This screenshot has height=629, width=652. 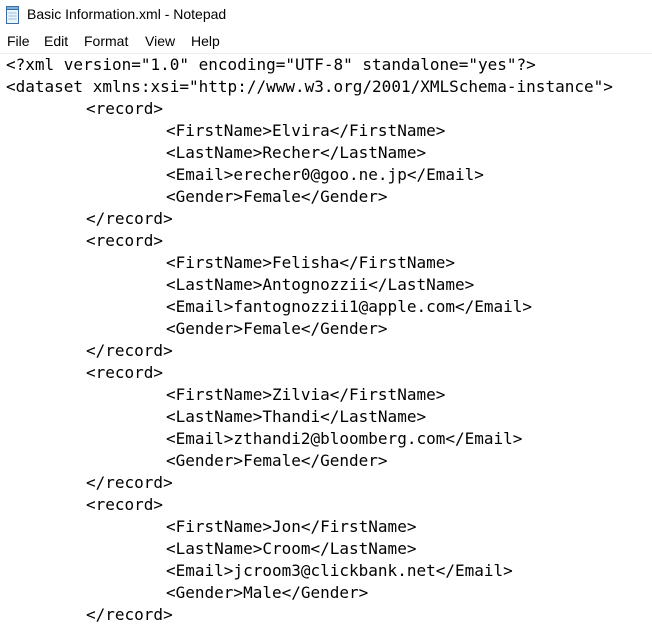 What do you see at coordinates (320, 284) in the screenshot?
I see `text-line: <LastName>Antognozzii</LastName>` at bounding box center [320, 284].